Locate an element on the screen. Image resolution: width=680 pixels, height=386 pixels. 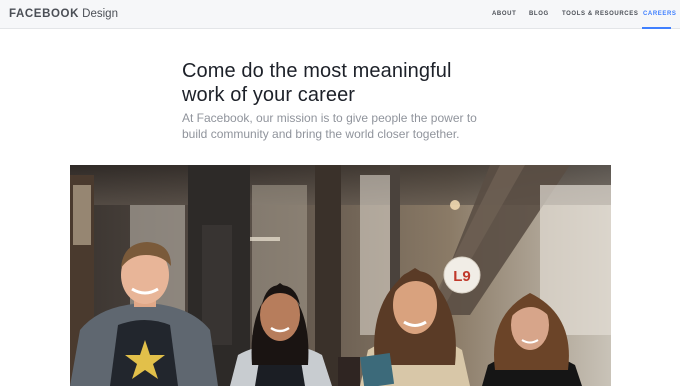
nav-link-blog: BLOG is located at coordinates (539, 14).